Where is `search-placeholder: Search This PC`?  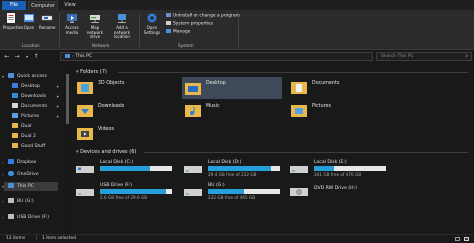 search-placeholder: Search This PC is located at coordinates (397, 56).